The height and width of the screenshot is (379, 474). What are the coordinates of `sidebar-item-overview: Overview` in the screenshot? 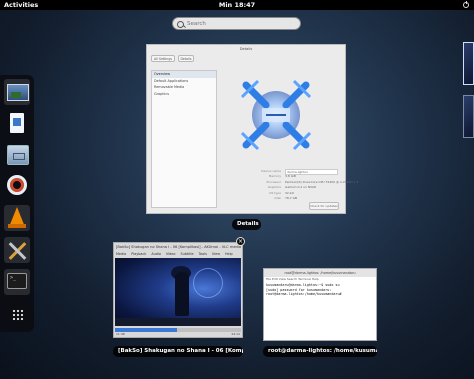 It's located at (184, 74).